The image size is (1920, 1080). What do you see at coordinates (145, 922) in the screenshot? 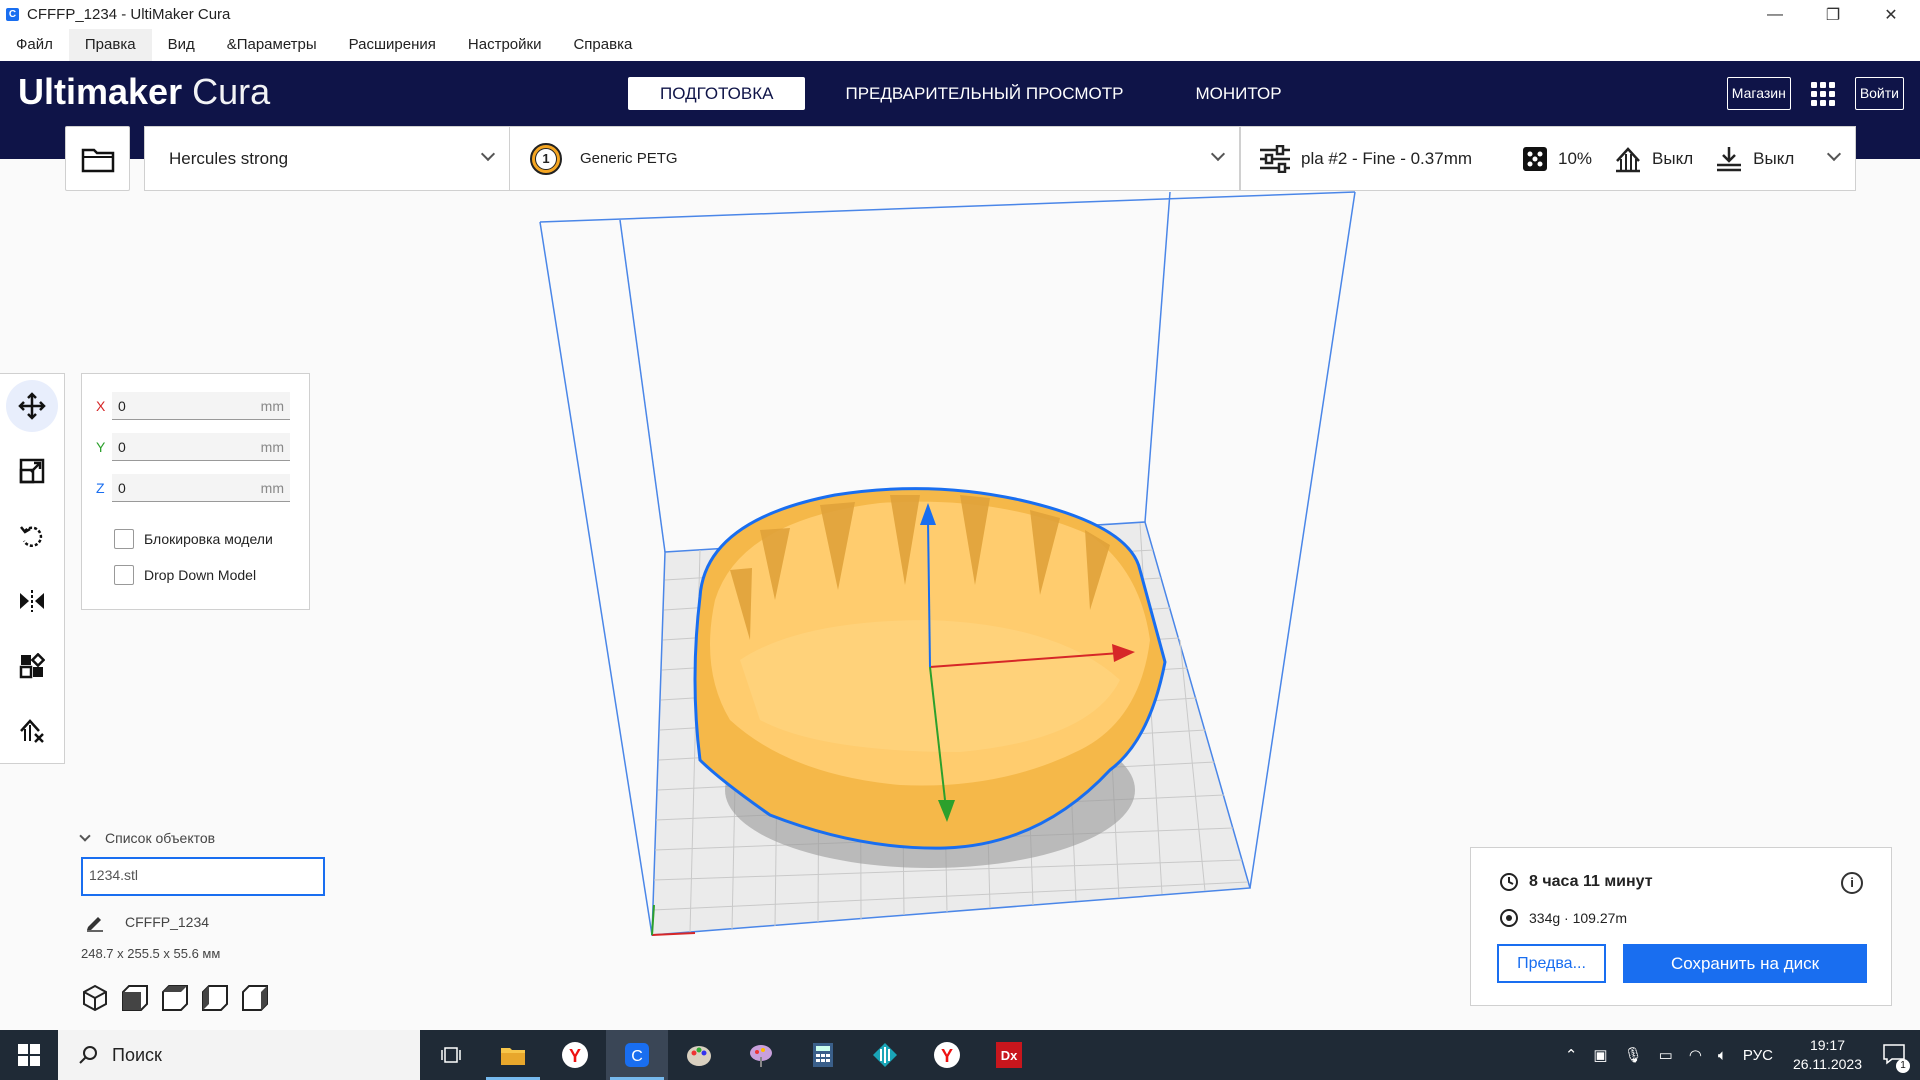
I see `job-name-row: CFFFP_1234` at bounding box center [145, 922].